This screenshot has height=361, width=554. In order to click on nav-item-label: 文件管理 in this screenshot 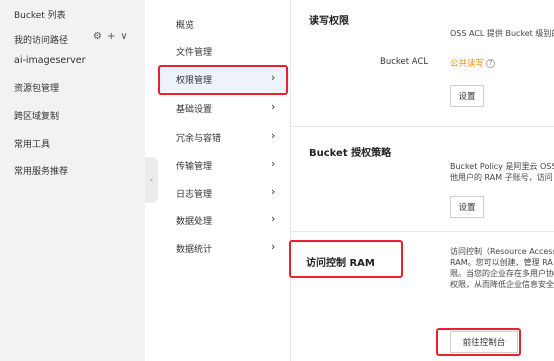, I will do `click(194, 53)`.